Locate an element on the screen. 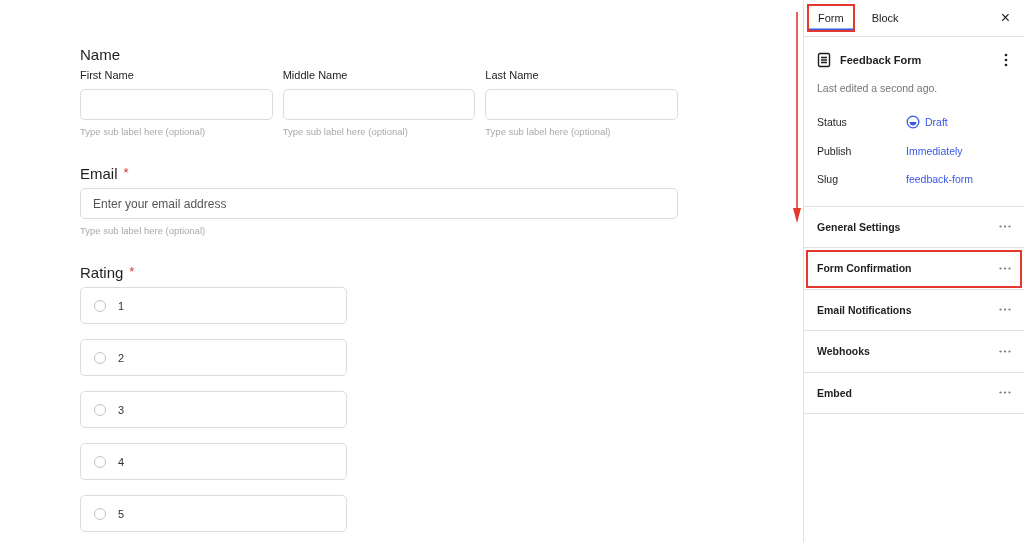 This screenshot has height=542, width=1024. document-icon is located at coordinates (824, 60).